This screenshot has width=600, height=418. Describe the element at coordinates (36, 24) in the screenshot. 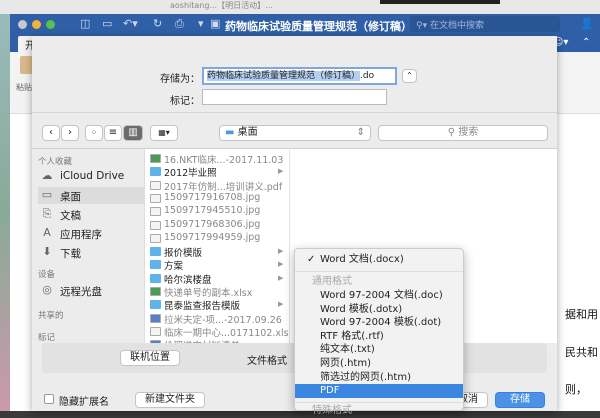

I see `minimize-button` at that location.